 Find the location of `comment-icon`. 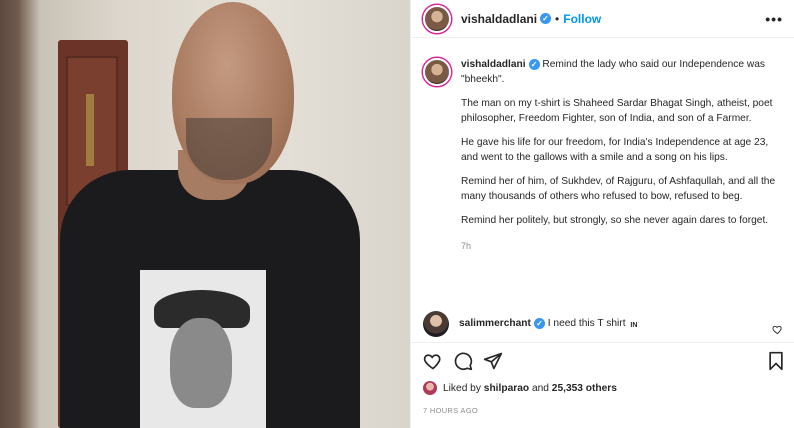

comment-icon is located at coordinates (463, 361).